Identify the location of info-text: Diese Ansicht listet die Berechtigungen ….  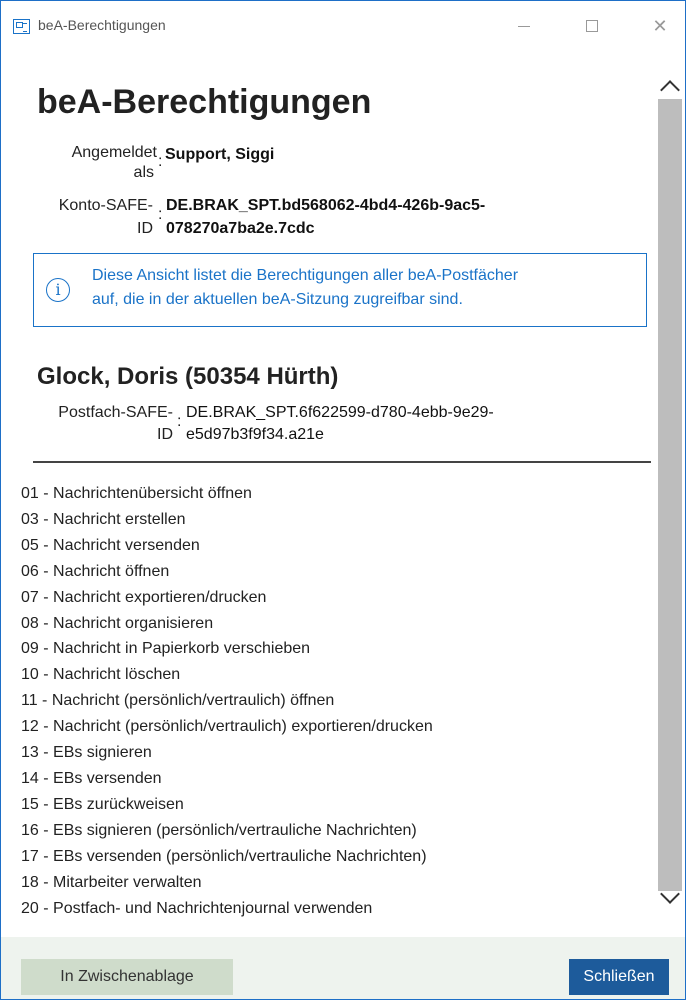
(362, 288).